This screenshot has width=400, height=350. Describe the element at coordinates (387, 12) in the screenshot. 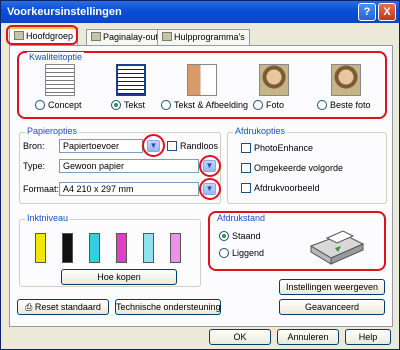

I see `close-title-button: X` at that location.